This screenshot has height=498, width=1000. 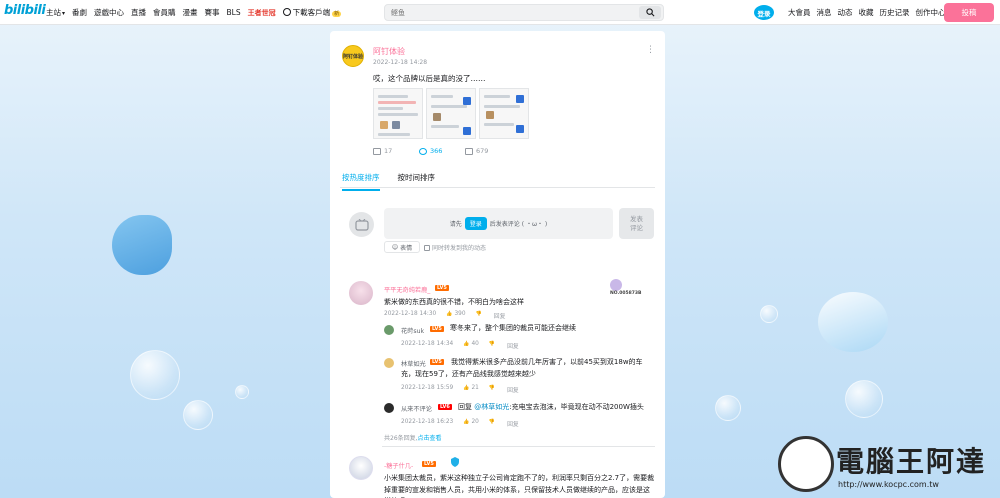 What do you see at coordinates (55, 12) in the screenshot?
I see `nav-item-home: 主站` at bounding box center [55, 12].